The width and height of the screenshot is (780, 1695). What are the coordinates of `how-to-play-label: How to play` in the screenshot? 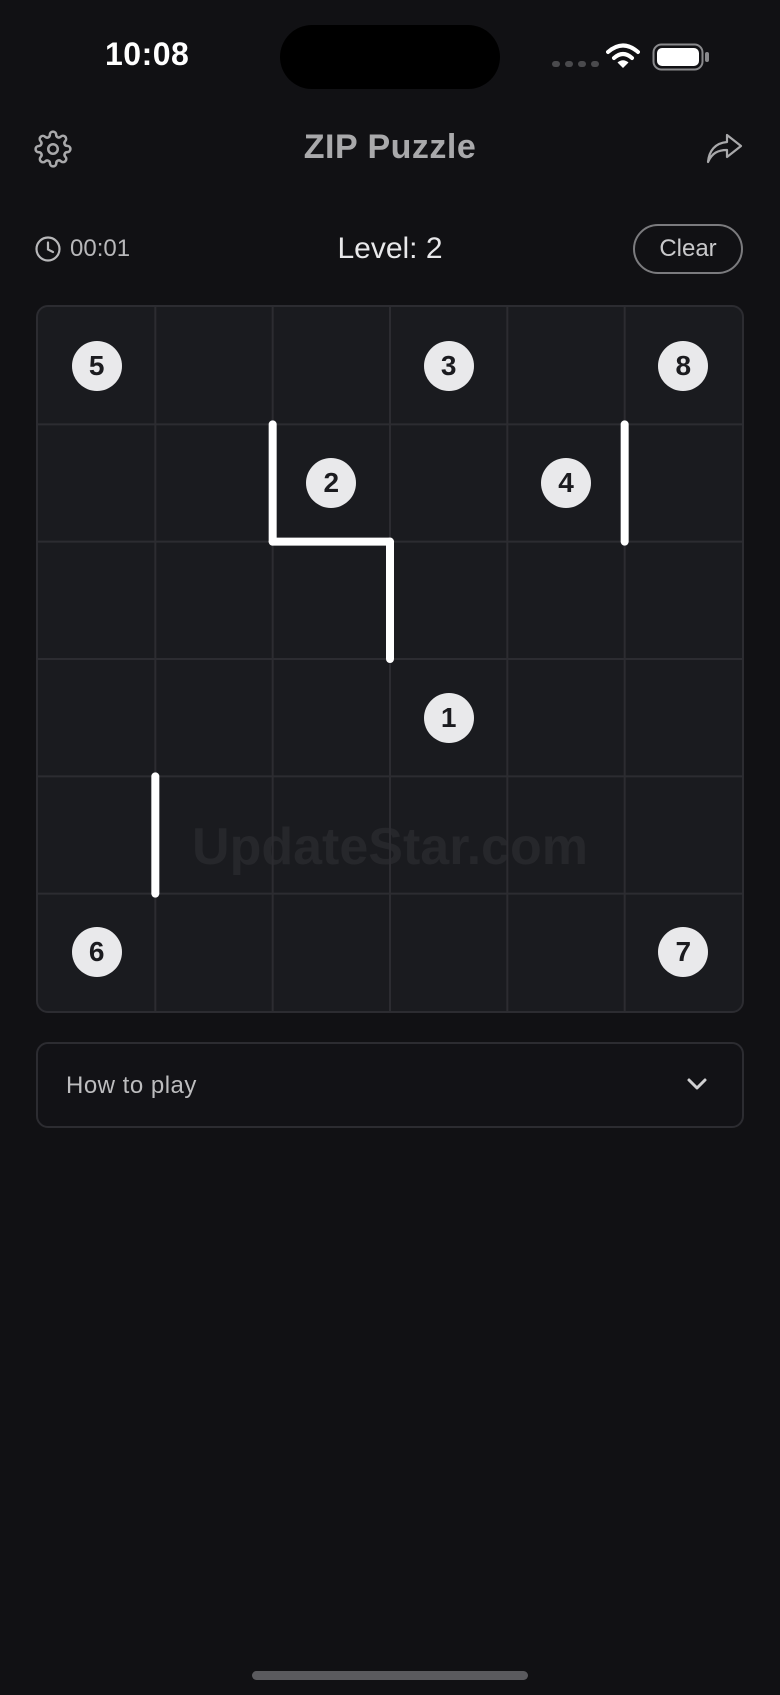 It's located at (131, 1085).